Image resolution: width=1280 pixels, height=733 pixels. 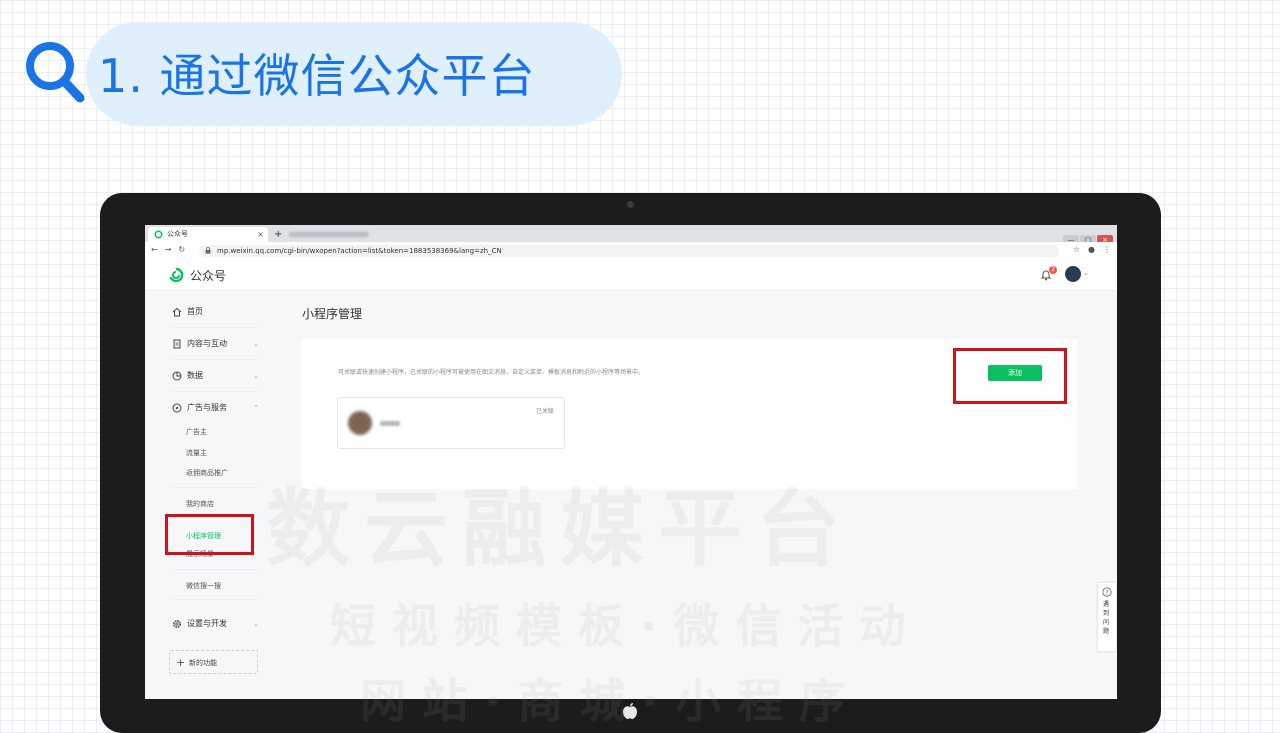 What do you see at coordinates (208, 234) in the screenshot?
I see `browser-tab-active: 公众号 ×` at bounding box center [208, 234].